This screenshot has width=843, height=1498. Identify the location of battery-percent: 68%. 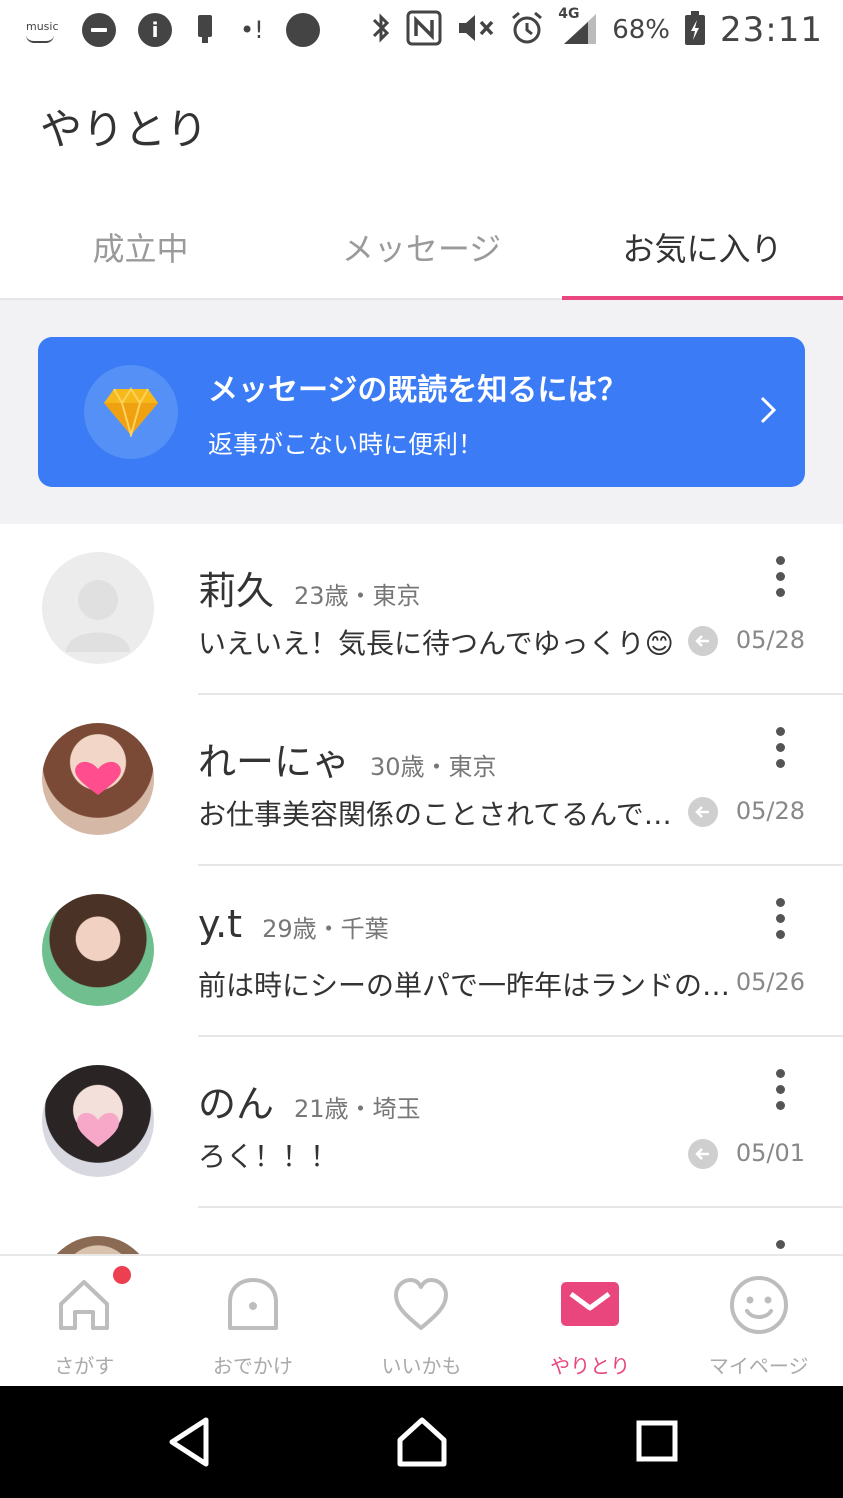
(641, 30).